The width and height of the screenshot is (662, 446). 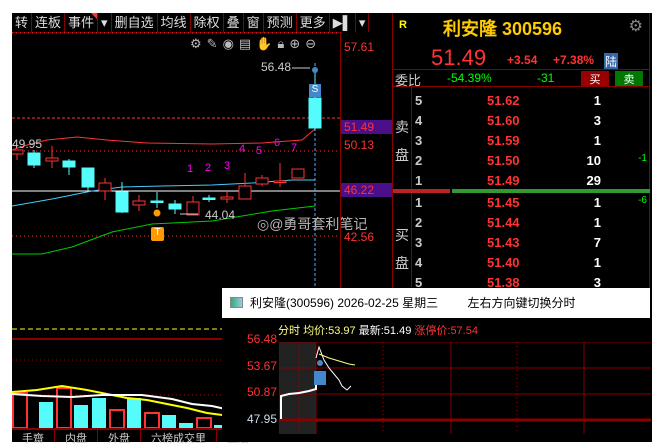 I want to click on price: 51.43, so click(x=503, y=242).